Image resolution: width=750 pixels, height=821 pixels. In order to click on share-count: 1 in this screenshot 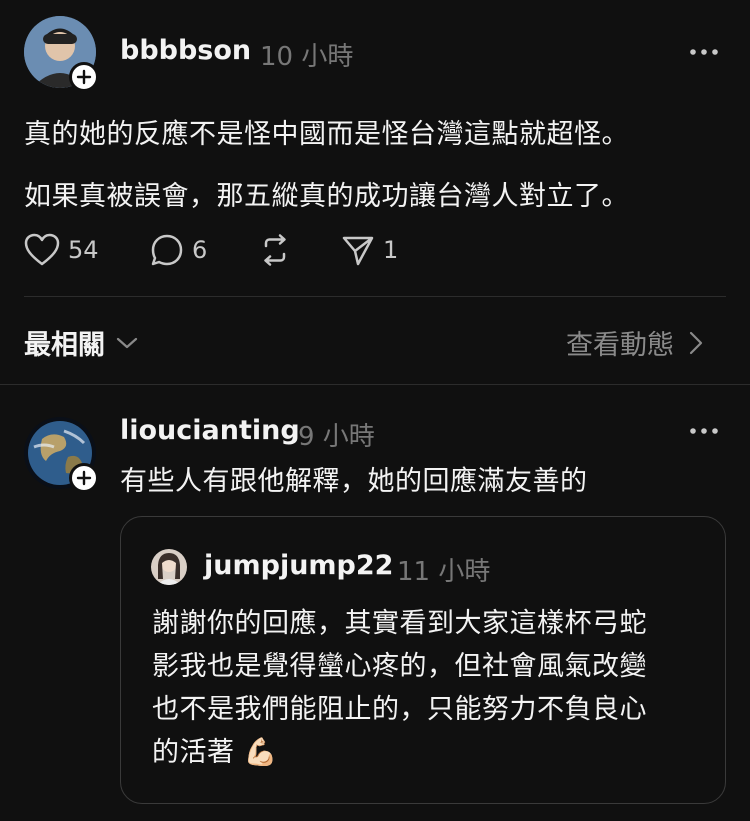, I will do `click(391, 250)`.